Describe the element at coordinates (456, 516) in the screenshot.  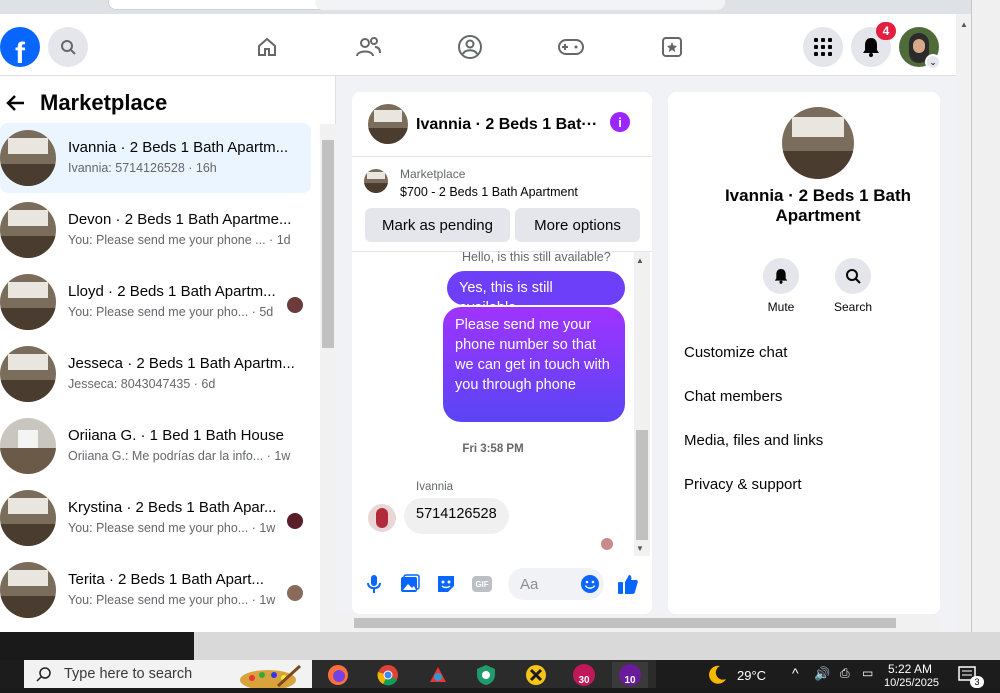
I see `message-bubble-received: 5714126528` at that location.